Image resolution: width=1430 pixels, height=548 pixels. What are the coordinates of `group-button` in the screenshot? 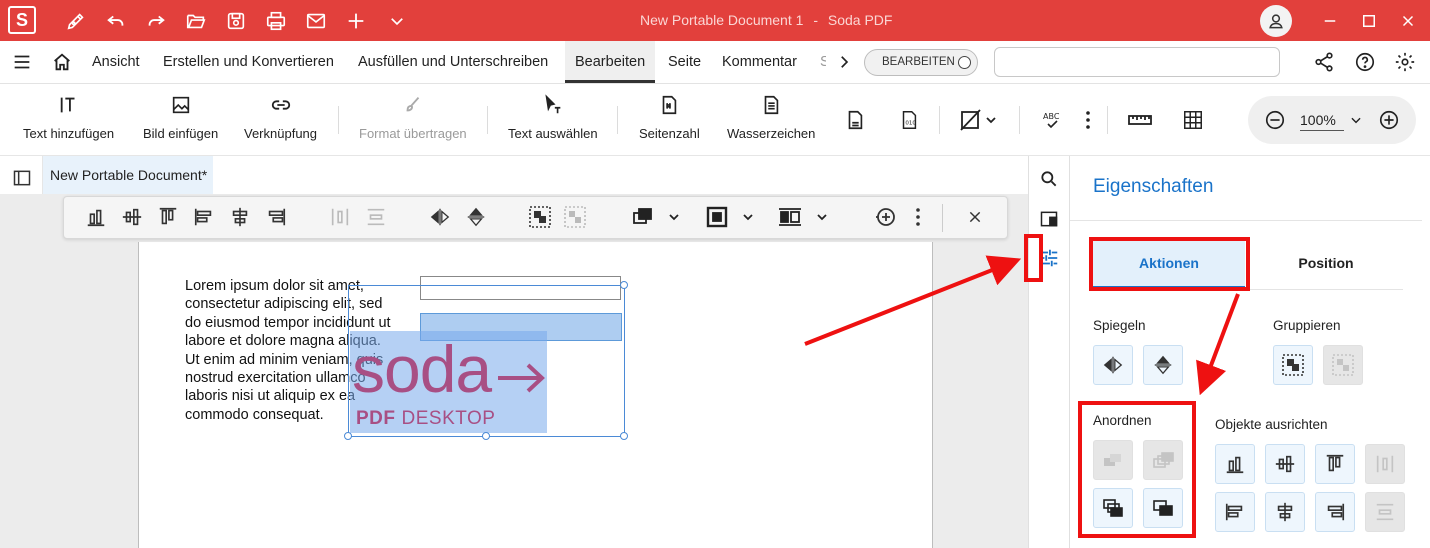 It's located at (1293, 365).